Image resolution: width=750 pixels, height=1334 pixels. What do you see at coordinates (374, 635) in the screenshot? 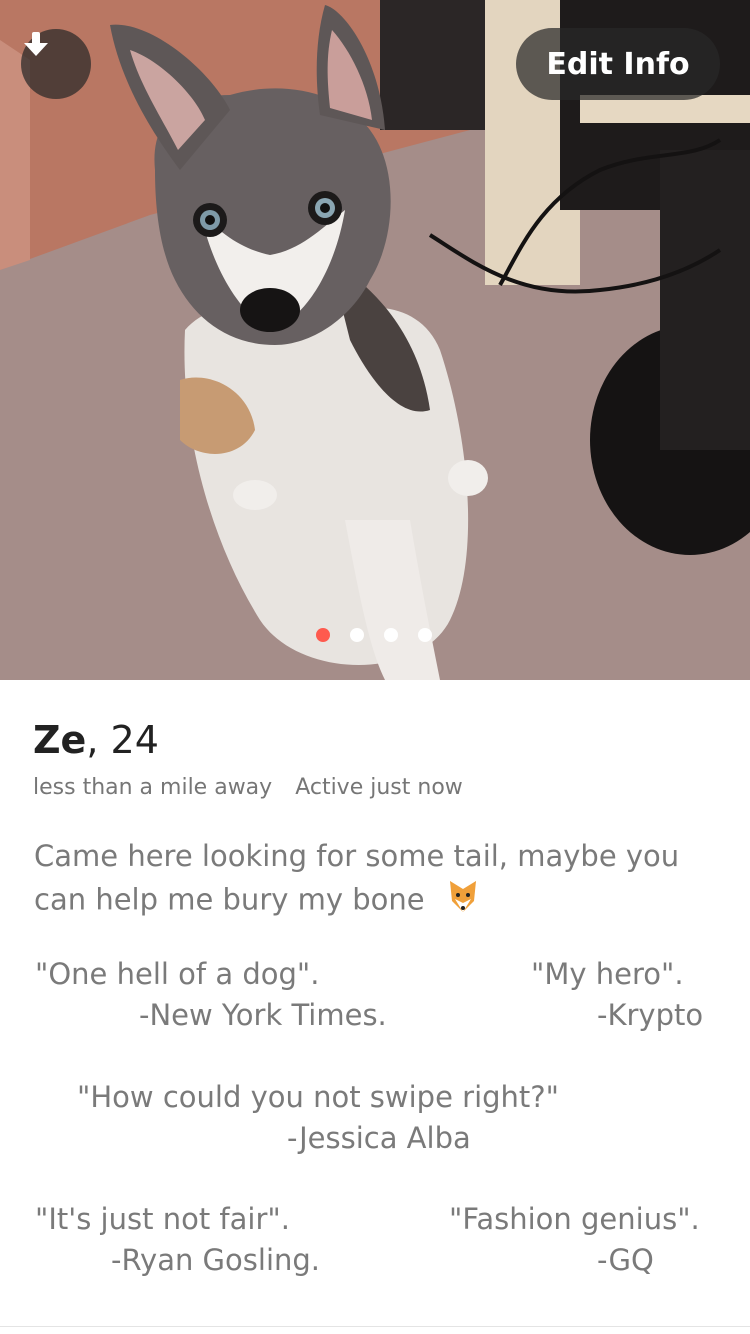
I see `photo-pager` at bounding box center [374, 635].